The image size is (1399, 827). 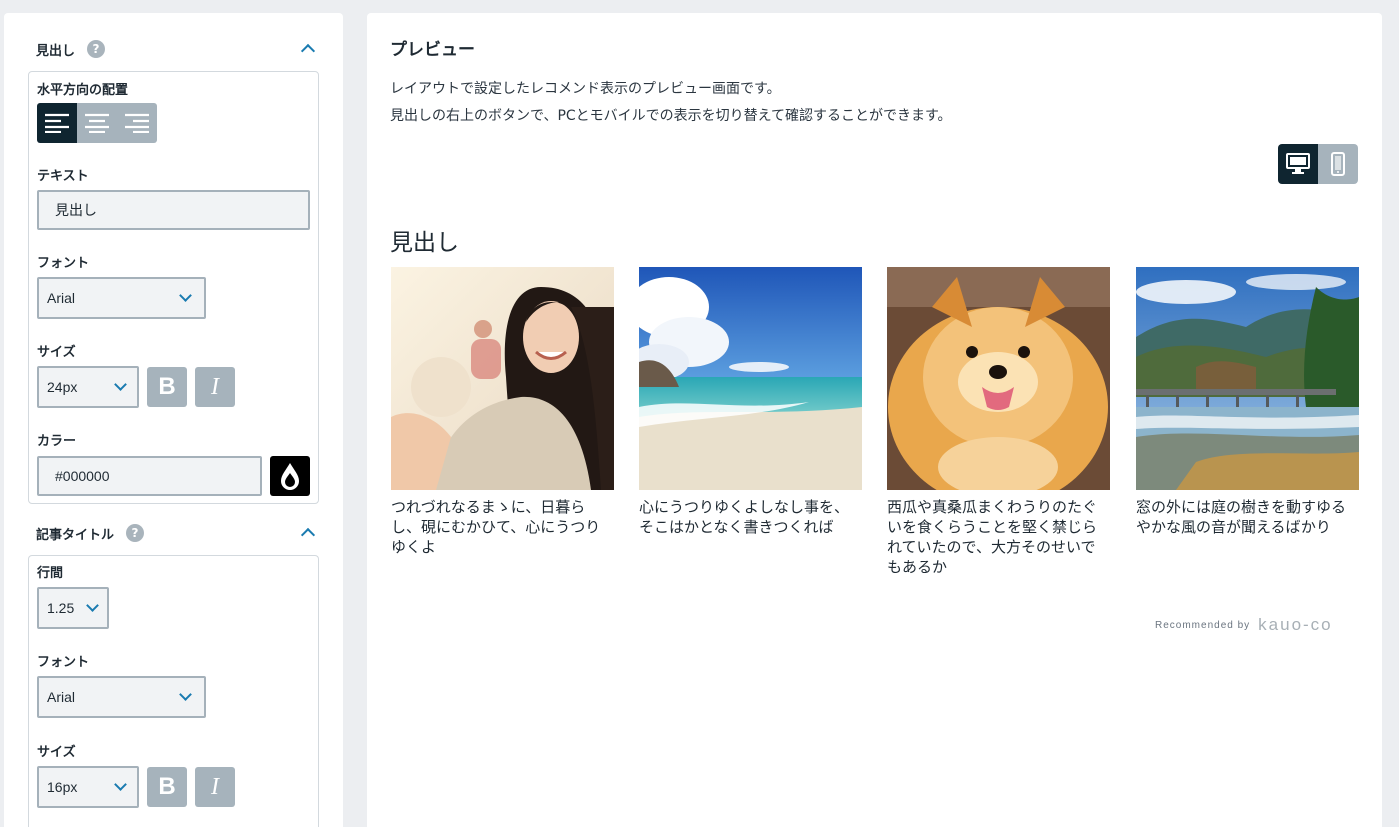 What do you see at coordinates (585, 89) in the screenshot?
I see `preview-description-line1: レイアウトで設定したレコメンド表示のプレビュー画面です。` at bounding box center [585, 89].